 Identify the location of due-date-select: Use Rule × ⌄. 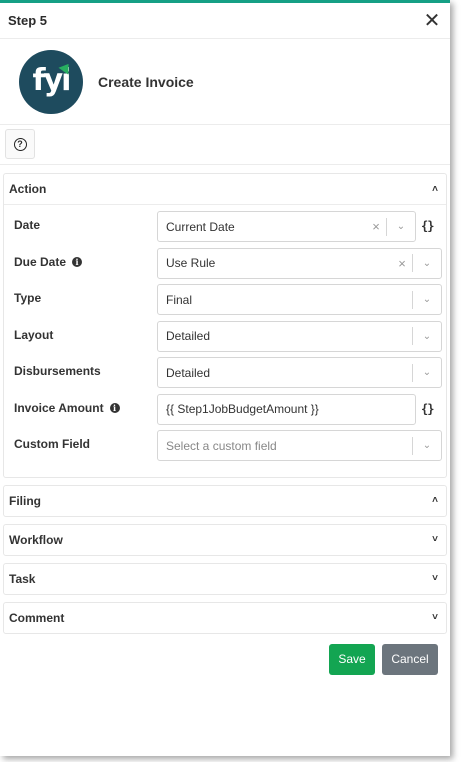
(299, 263).